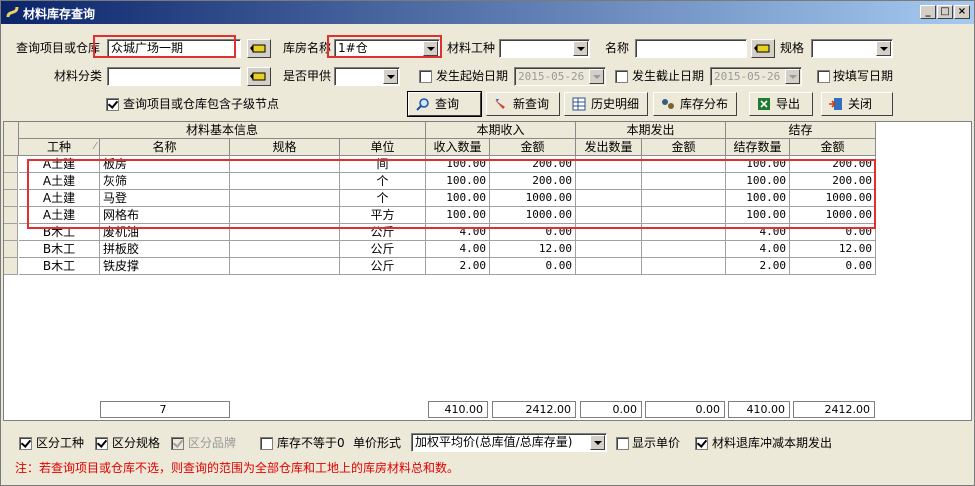 The image size is (975, 486). What do you see at coordinates (165, 181) in the screenshot?
I see `cell-name: 灰筛` at bounding box center [165, 181].